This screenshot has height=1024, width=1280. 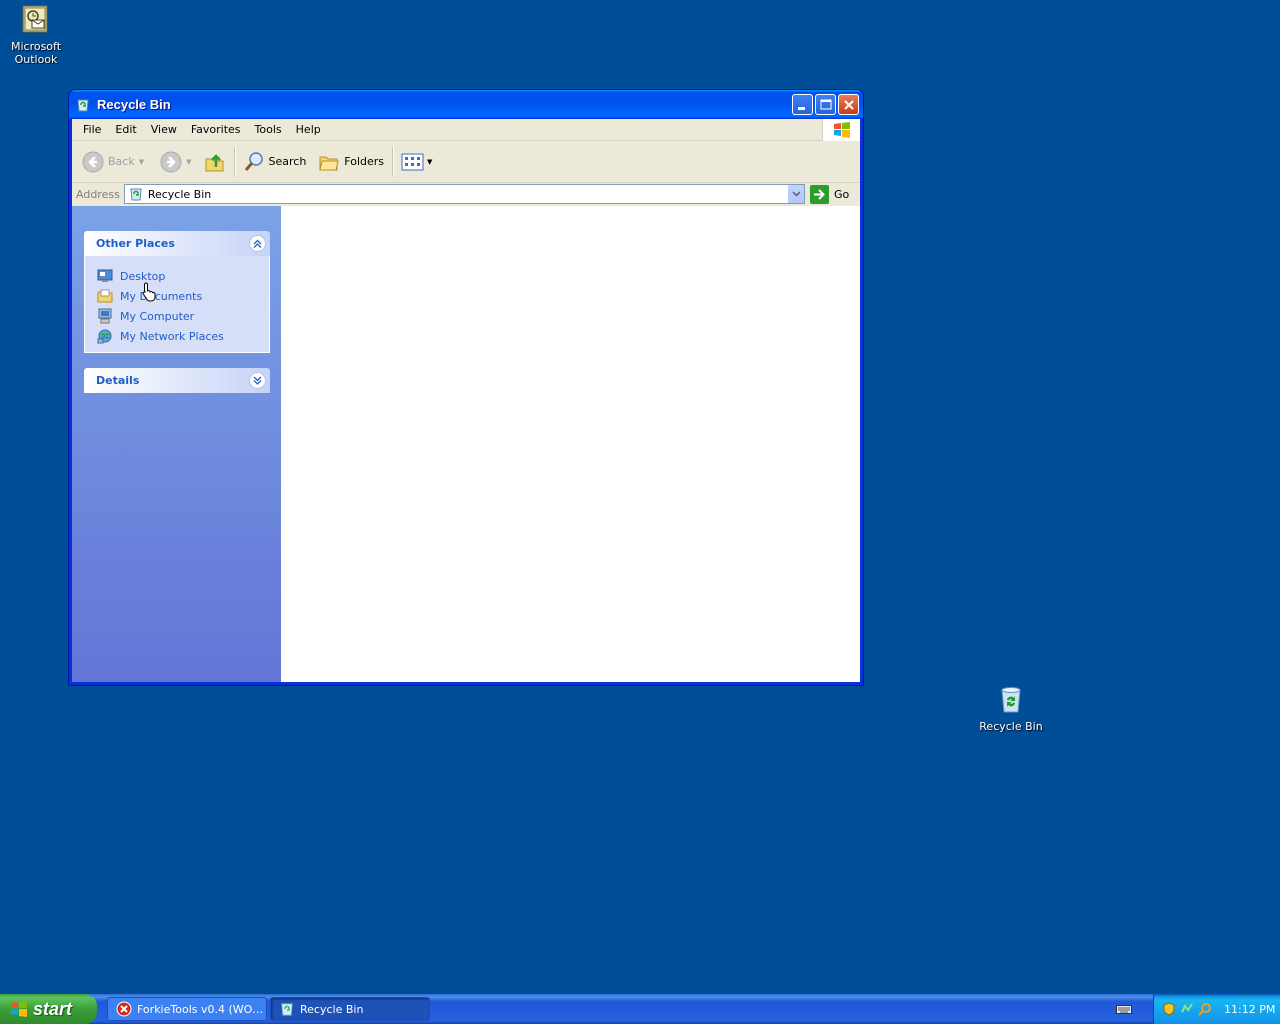 What do you see at coordinates (125, 129) in the screenshot?
I see `menu-edit: Edit` at bounding box center [125, 129].